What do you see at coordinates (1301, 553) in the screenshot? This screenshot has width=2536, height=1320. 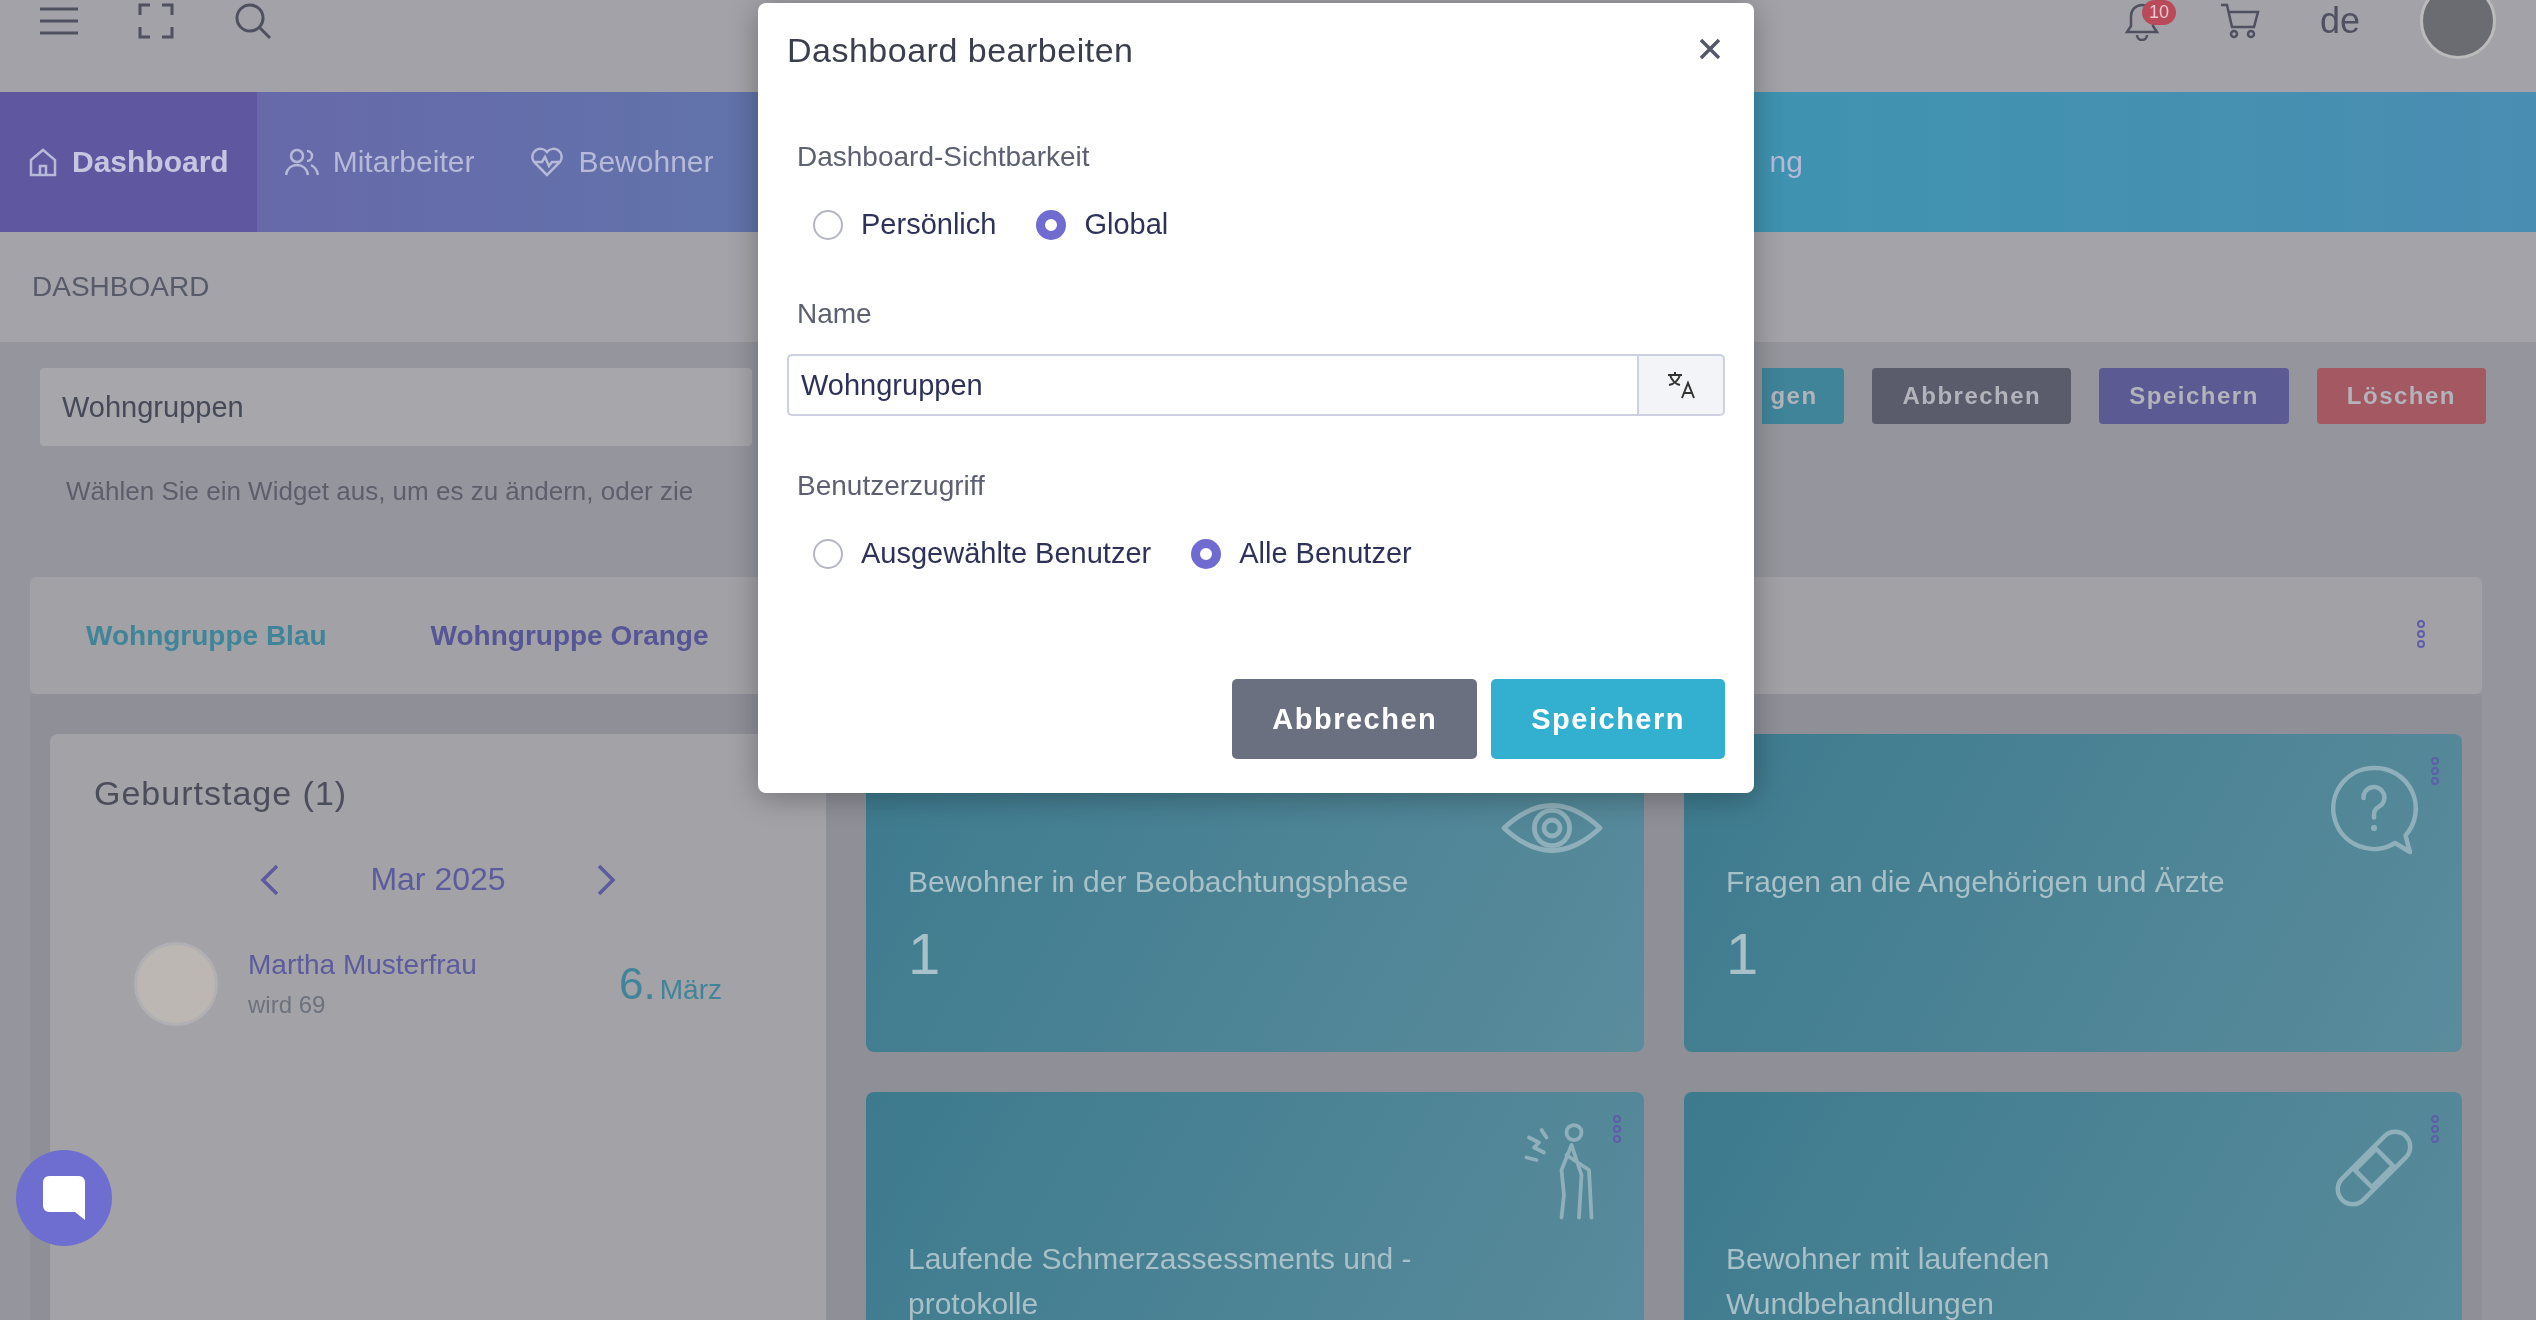 I see `radio-option: Alle Benutzer` at bounding box center [1301, 553].